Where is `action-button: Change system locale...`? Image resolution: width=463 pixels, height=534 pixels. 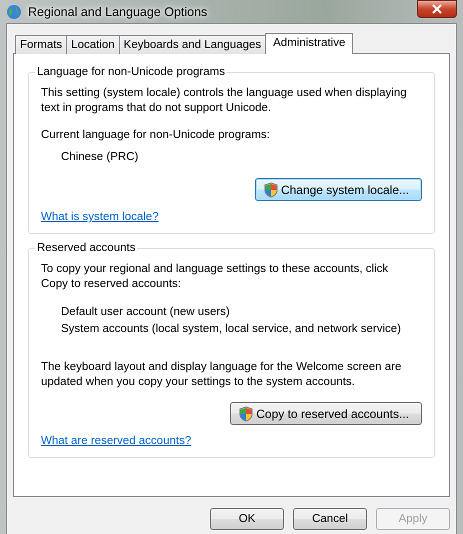 action-button: Change system locale... is located at coordinates (338, 189).